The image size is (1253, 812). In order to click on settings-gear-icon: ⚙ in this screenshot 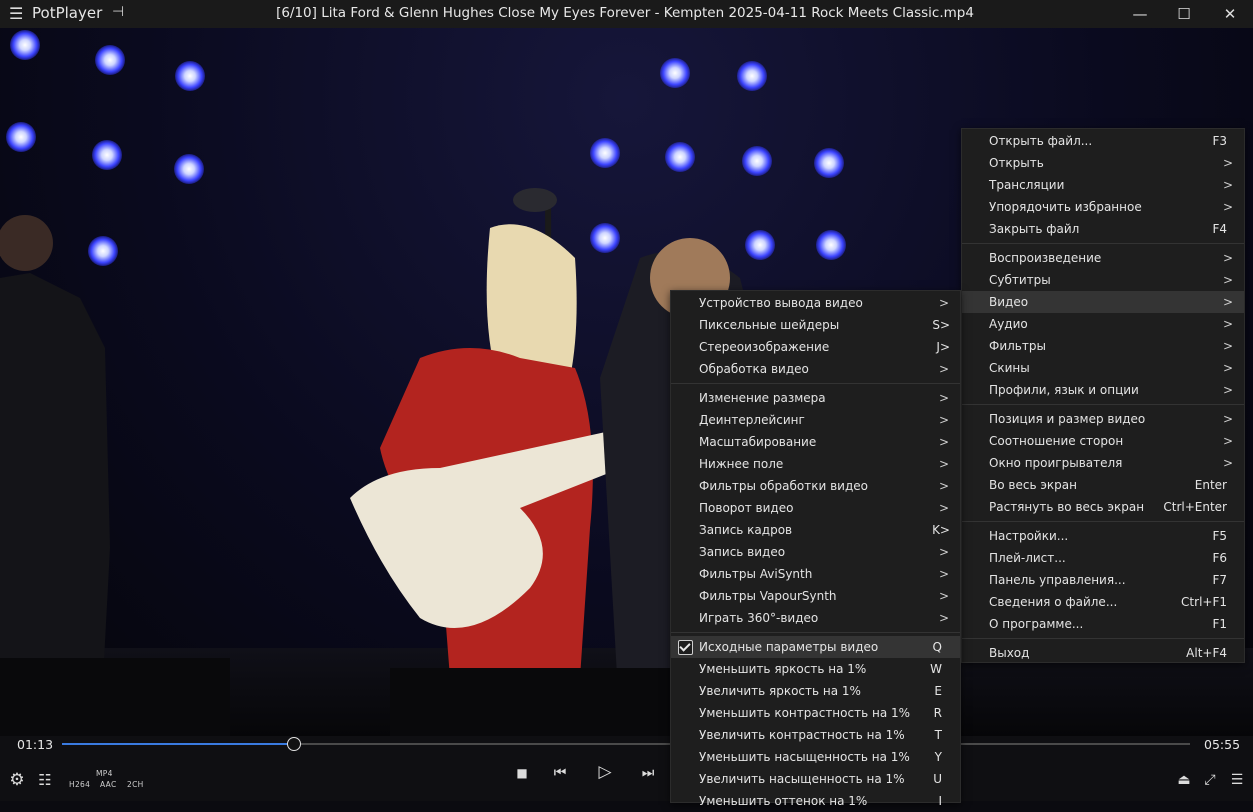, I will do `click(17, 780)`.